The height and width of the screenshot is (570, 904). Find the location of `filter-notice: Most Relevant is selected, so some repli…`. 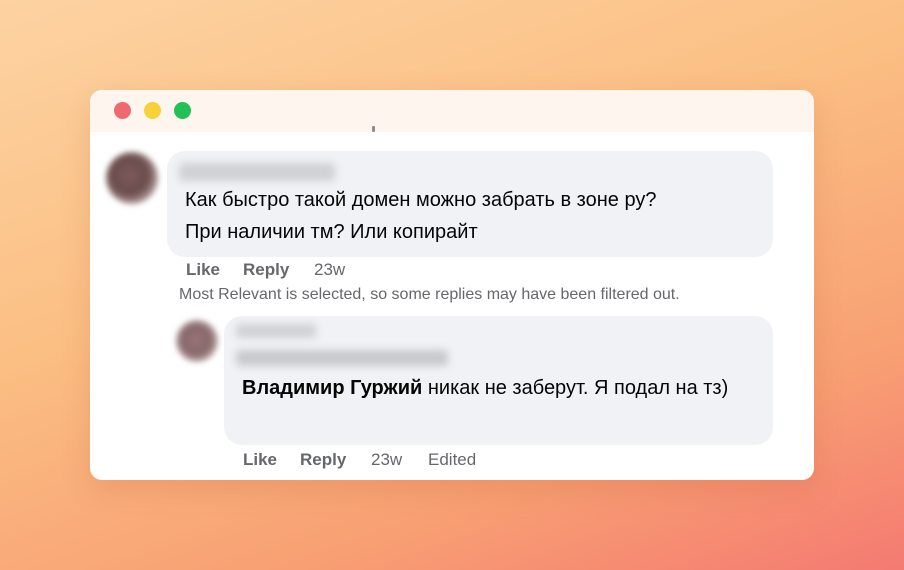

filter-notice: Most Relevant is selected, so some repli… is located at coordinates (429, 294).